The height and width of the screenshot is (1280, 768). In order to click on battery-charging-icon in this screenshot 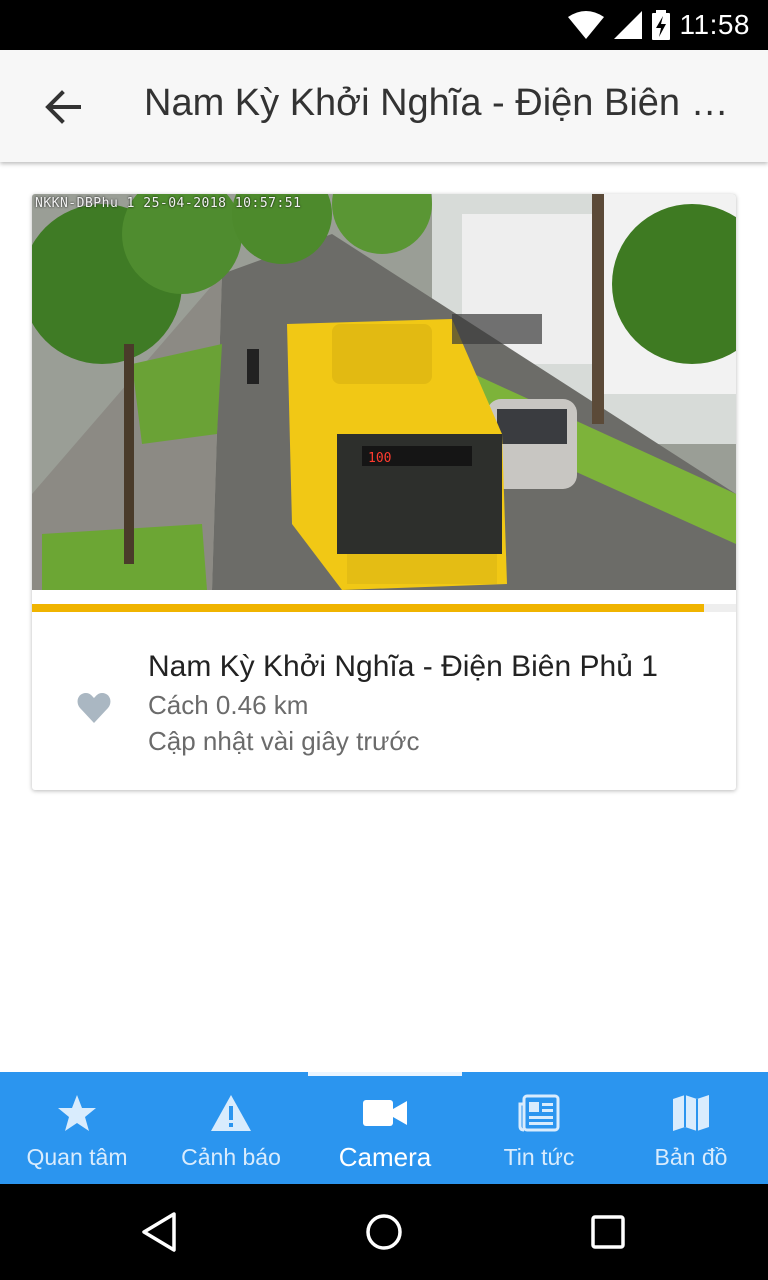, I will do `click(660, 25)`.